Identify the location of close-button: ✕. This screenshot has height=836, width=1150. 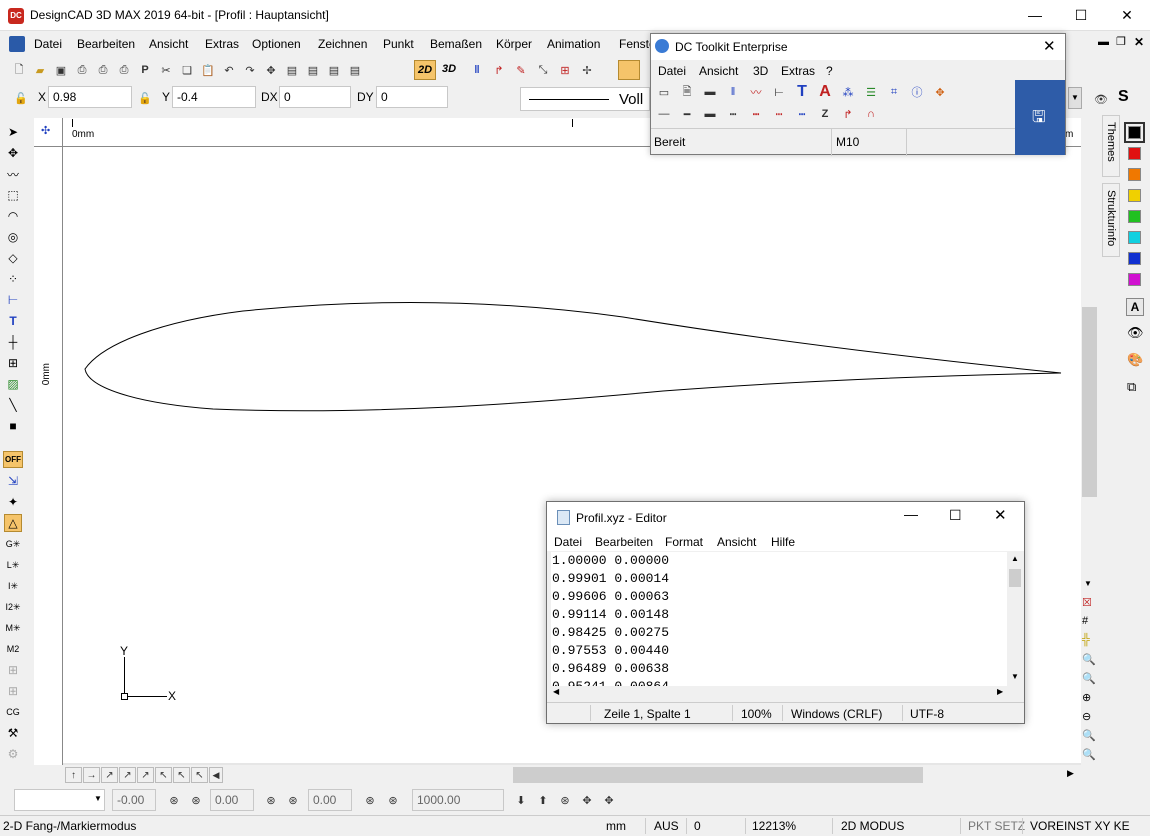
(1127, 15).